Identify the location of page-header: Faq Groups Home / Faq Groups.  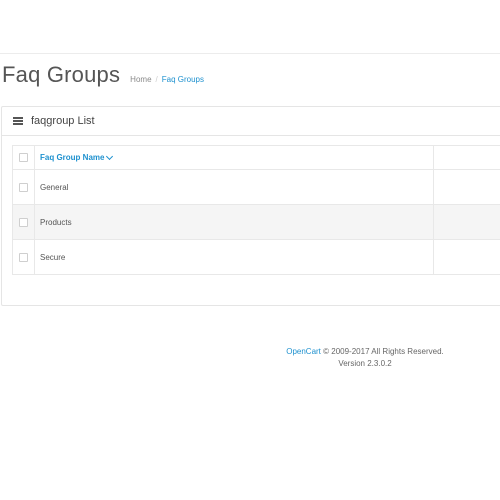
(103, 75).